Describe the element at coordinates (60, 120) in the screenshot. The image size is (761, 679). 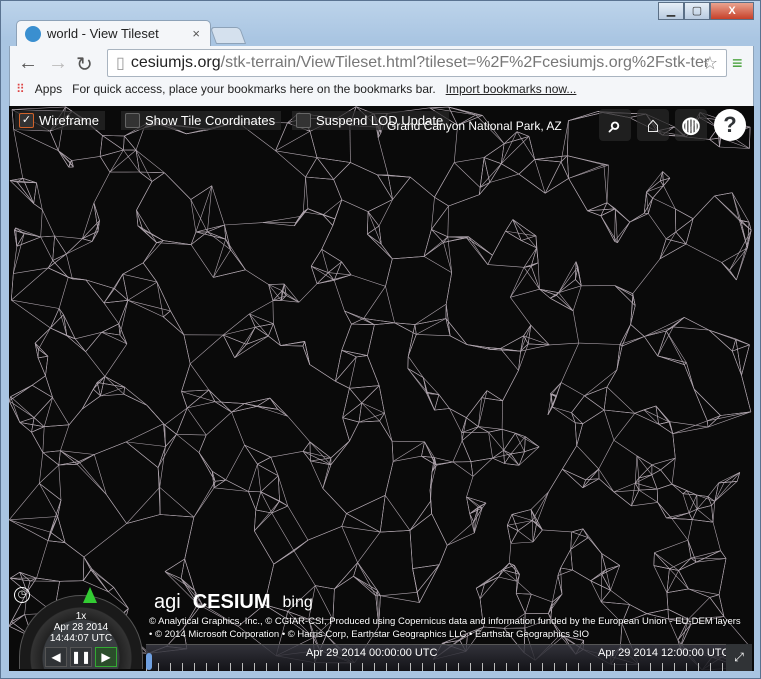
I see `wireframe-checkbox: ✓ Wireframe` at that location.